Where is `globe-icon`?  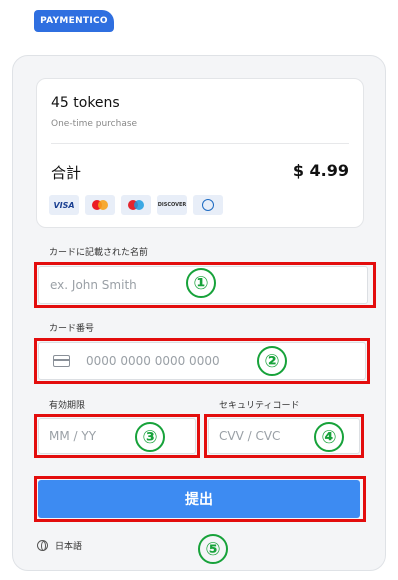
globe-icon is located at coordinates (42, 545).